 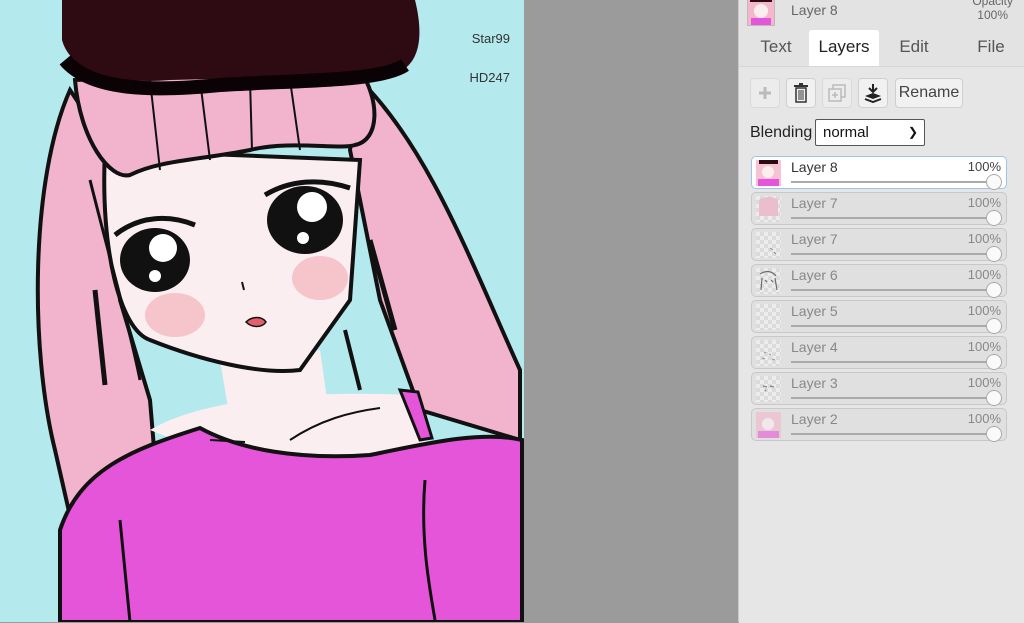 What do you see at coordinates (879, 425) in the screenshot?
I see `layer-row: Layer 2 100%` at bounding box center [879, 425].